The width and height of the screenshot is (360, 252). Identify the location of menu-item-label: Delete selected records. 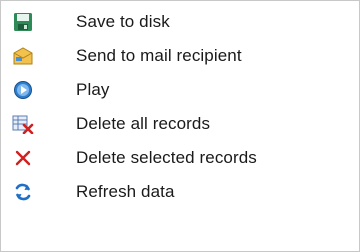
(166, 157).